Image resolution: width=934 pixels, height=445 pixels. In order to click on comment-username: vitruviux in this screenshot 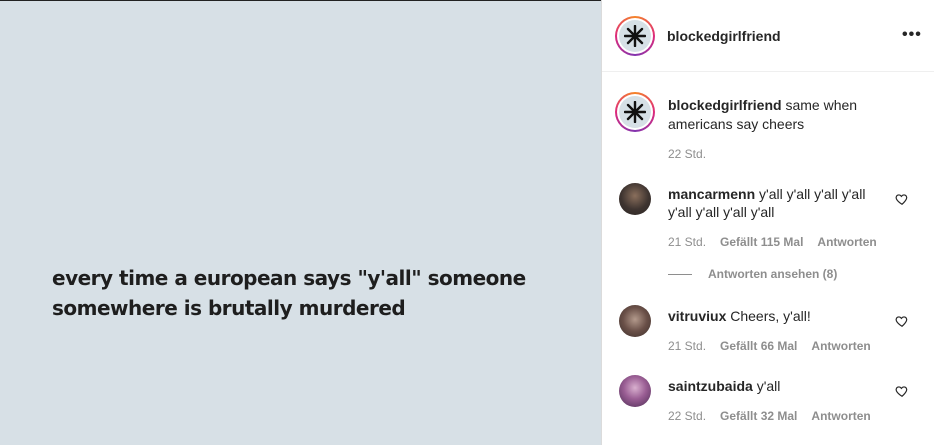, I will do `click(697, 316)`.